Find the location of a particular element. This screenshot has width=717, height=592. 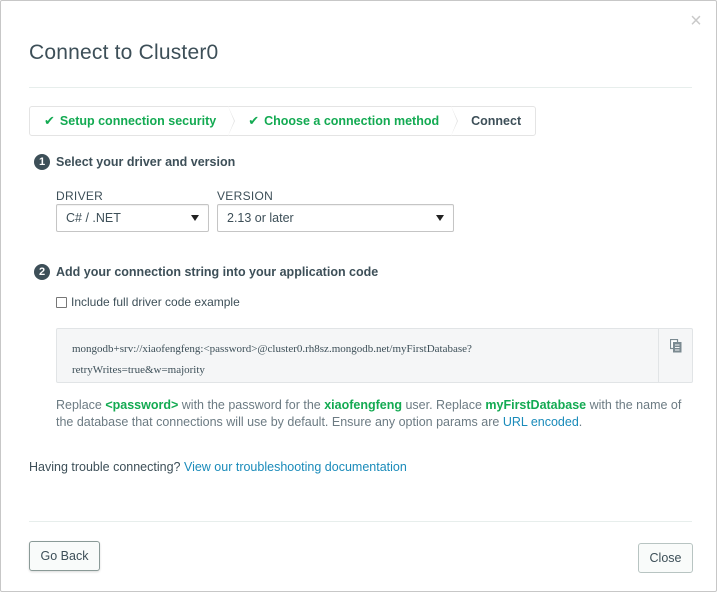

step-1-label: Select your driver and version is located at coordinates (146, 162).